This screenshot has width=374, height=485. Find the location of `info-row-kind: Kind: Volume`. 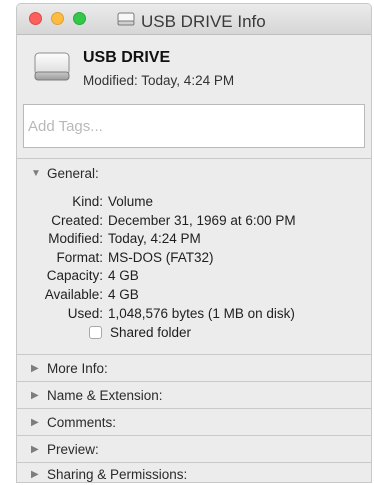

info-row-kind: Kind: Volume is located at coordinates (194, 202).